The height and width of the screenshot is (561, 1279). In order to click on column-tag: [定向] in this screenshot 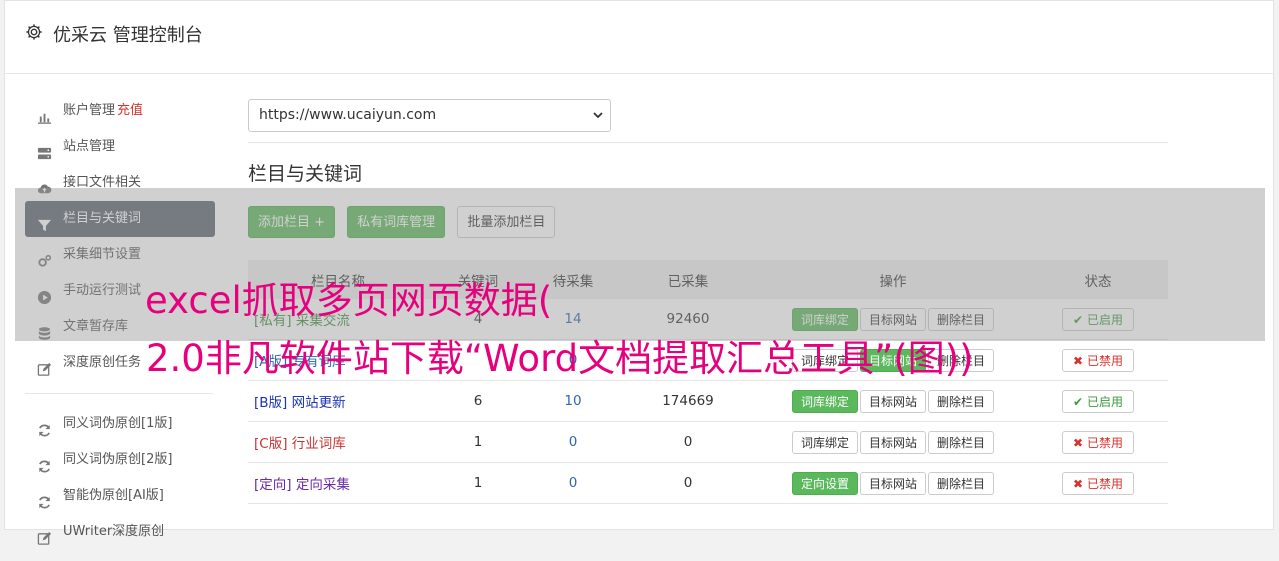, I will do `click(273, 485)`.